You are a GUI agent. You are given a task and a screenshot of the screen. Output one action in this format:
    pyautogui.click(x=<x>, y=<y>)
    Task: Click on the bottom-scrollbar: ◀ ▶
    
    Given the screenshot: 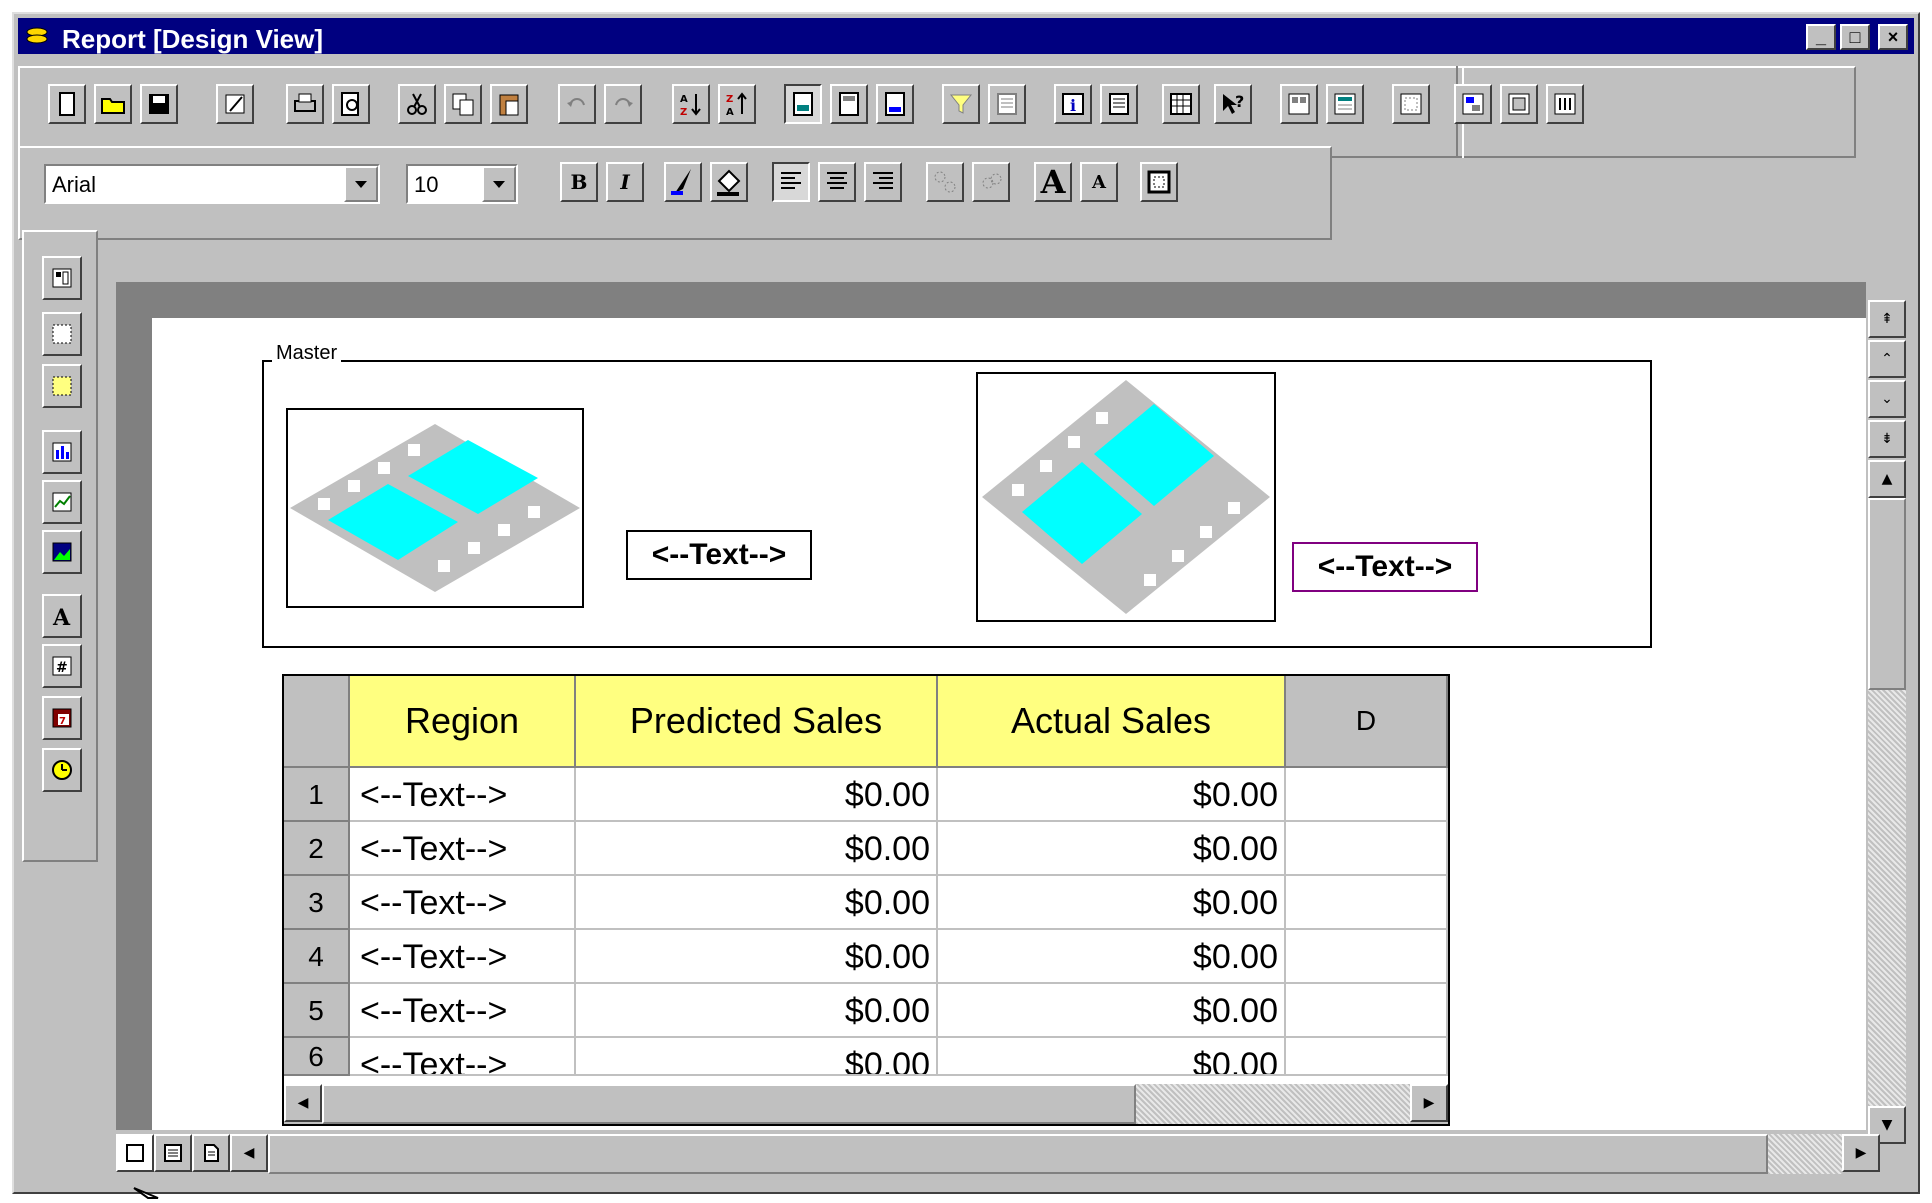 What is the action you would take?
    pyautogui.click(x=998, y=1154)
    